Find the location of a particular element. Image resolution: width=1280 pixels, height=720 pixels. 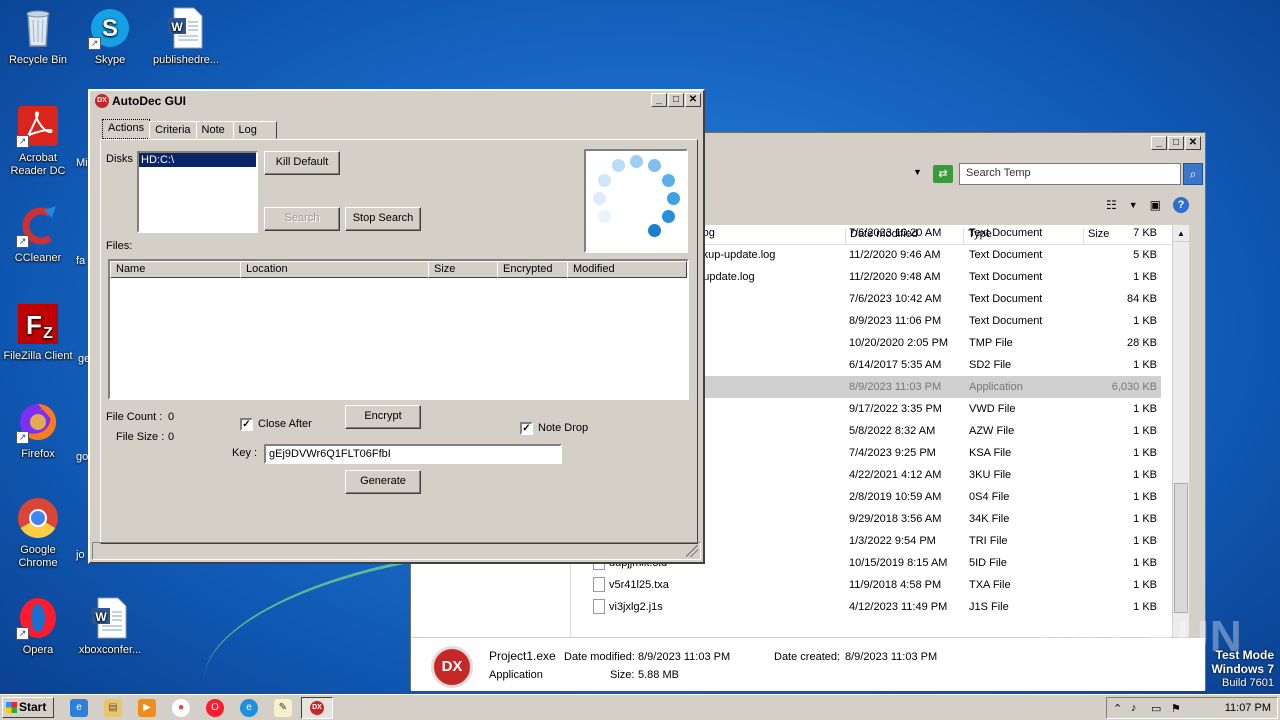

encrypt-button: Encrypt is located at coordinates (383, 417).